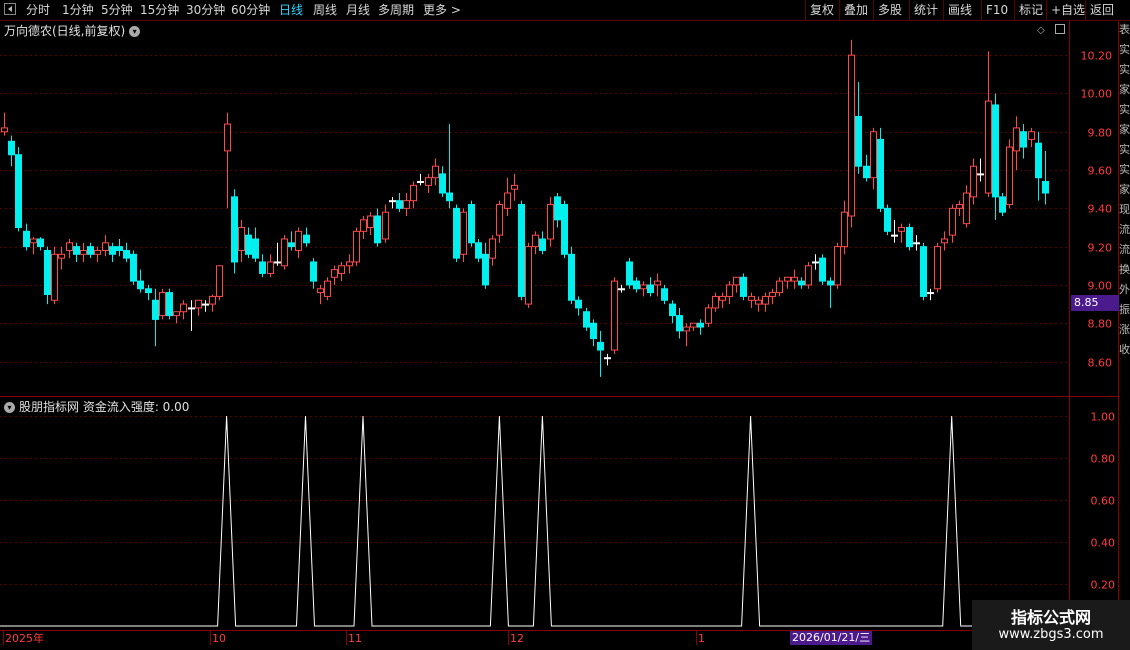 This screenshot has height=650, width=1130. I want to click on watermark-url: www.zbgs3.com, so click(1051, 634).